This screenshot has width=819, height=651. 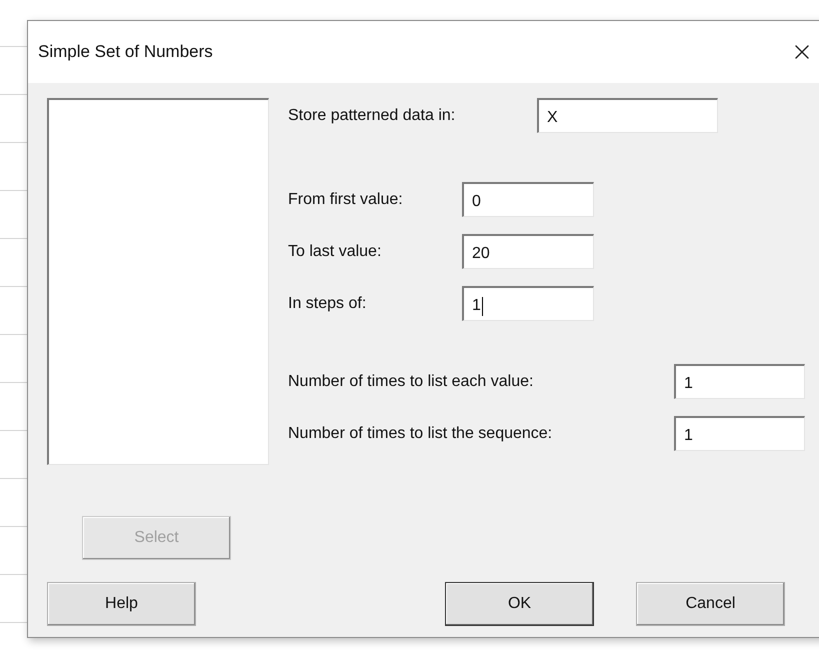 What do you see at coordinates (528, 199) in the screenshot?
I see `input-field: 0` at bounding box center [528, 199].